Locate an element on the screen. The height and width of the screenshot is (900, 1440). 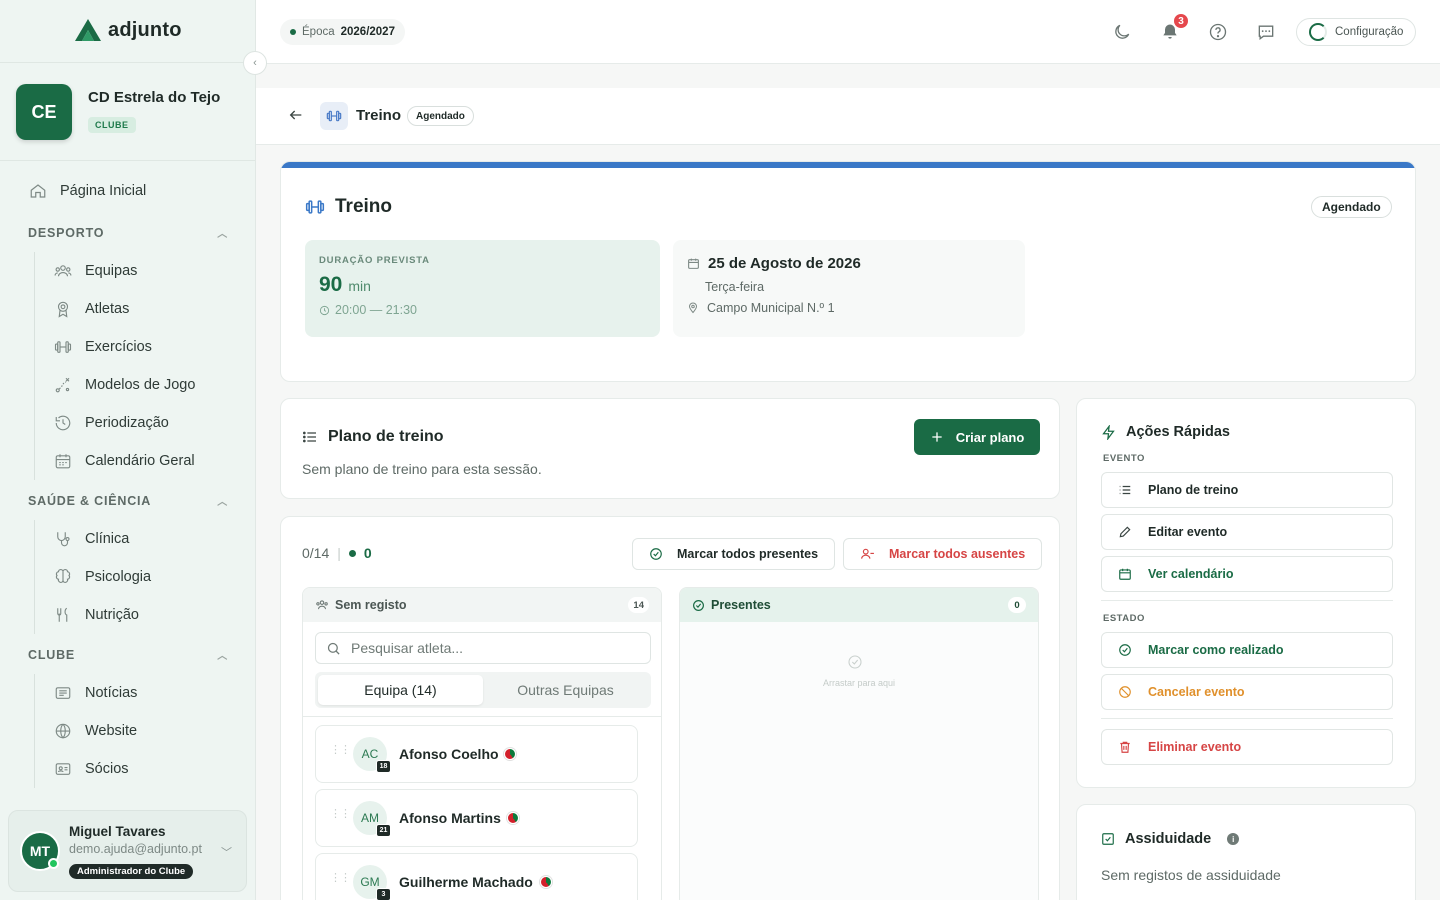
tab-outras-equipas: Outras Equipas is located at coordinates (565, 690).